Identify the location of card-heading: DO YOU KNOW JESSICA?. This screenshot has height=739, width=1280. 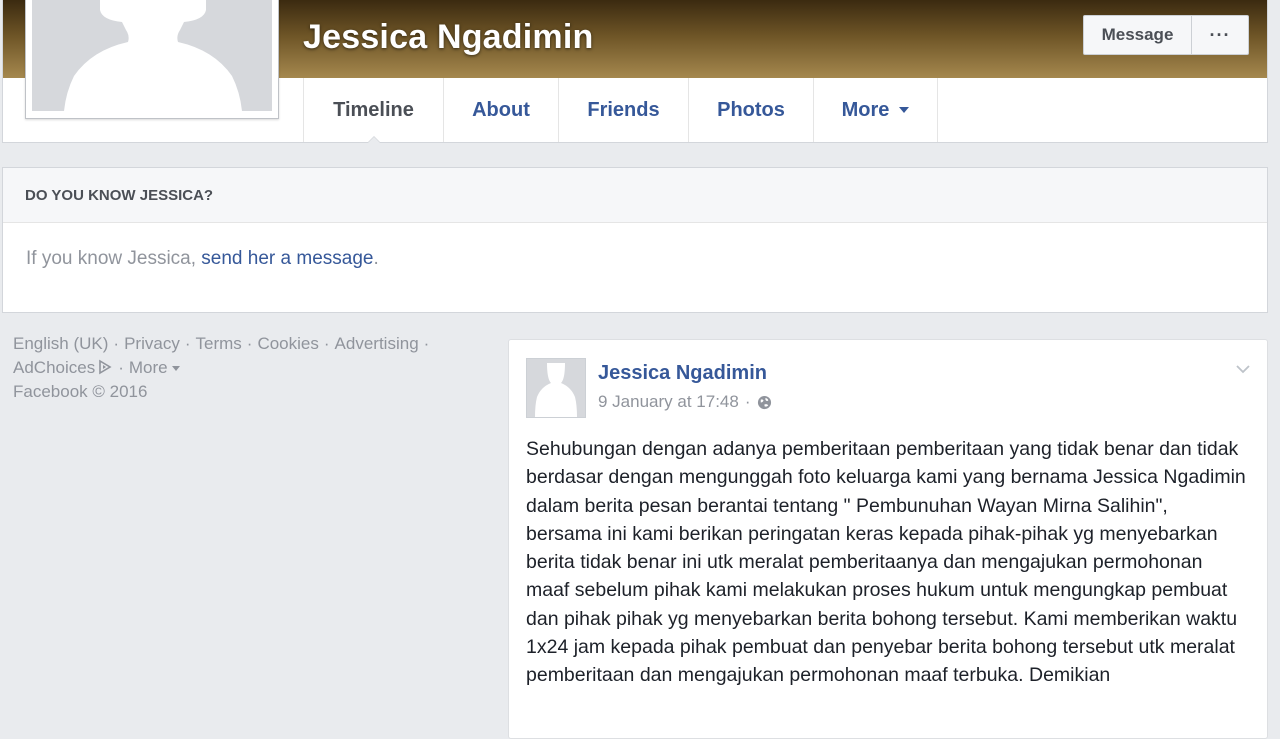
(635, 195).